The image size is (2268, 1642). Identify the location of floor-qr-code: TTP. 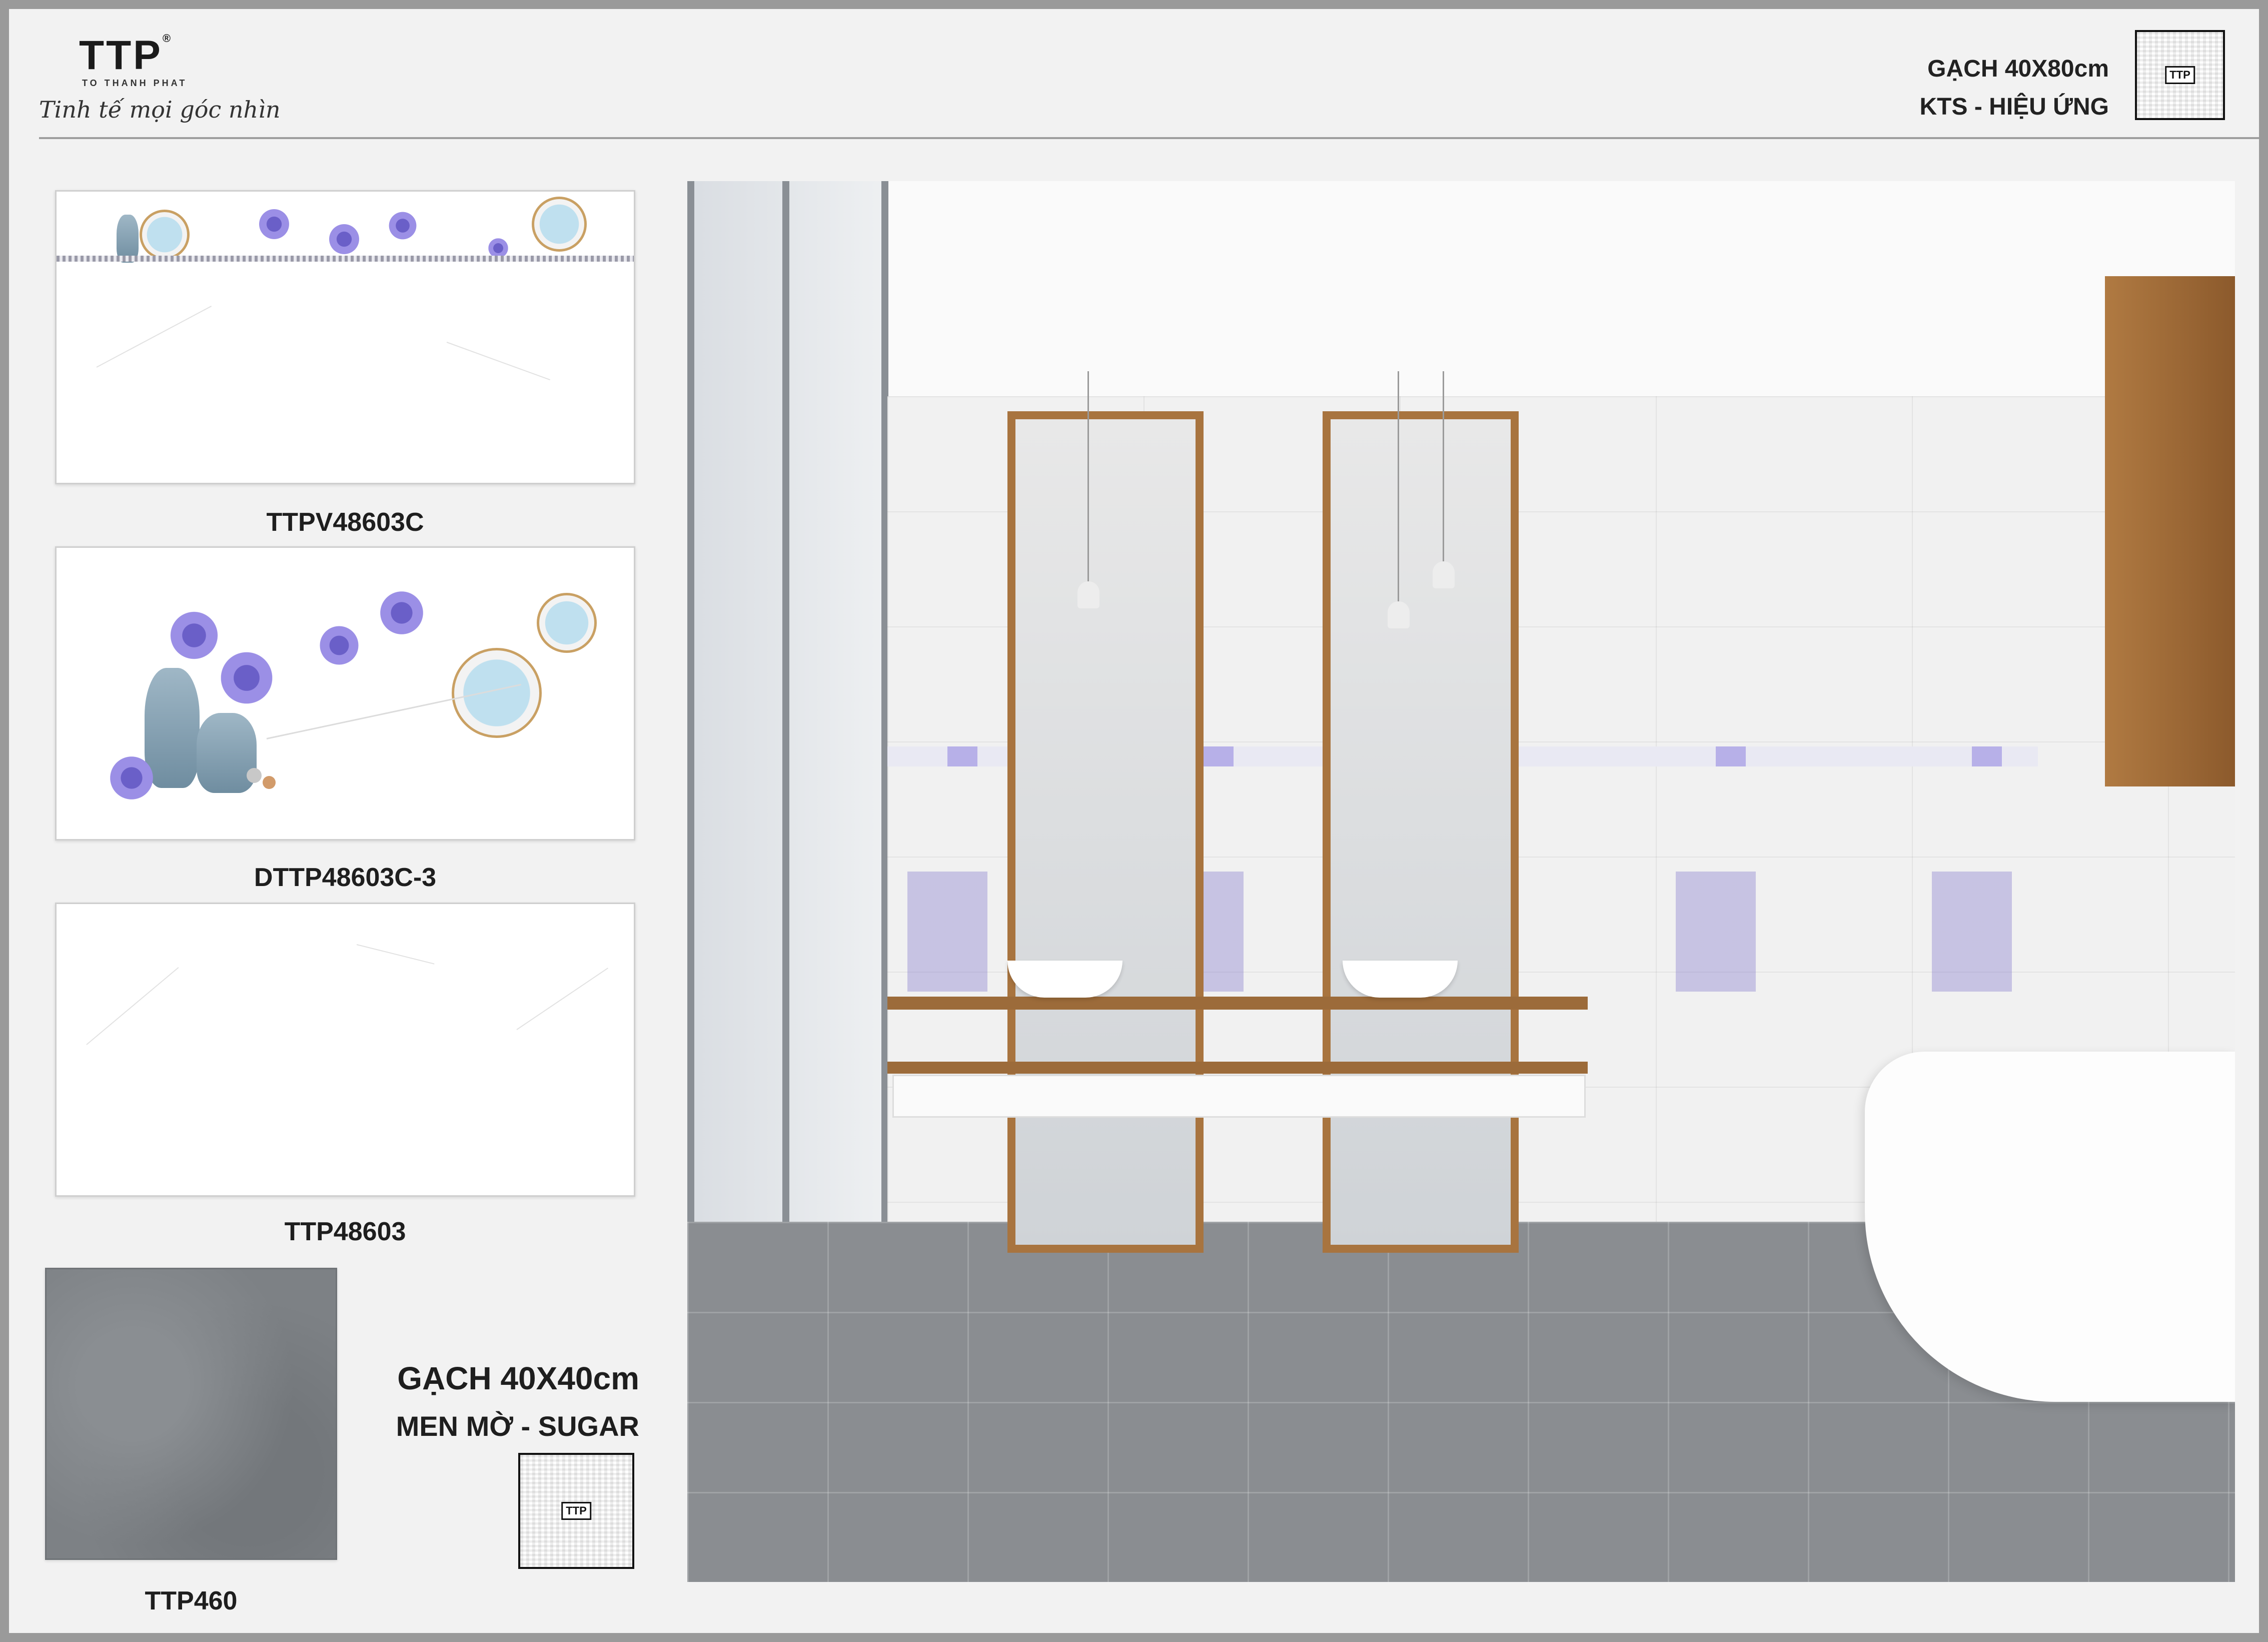
(576, 1511).